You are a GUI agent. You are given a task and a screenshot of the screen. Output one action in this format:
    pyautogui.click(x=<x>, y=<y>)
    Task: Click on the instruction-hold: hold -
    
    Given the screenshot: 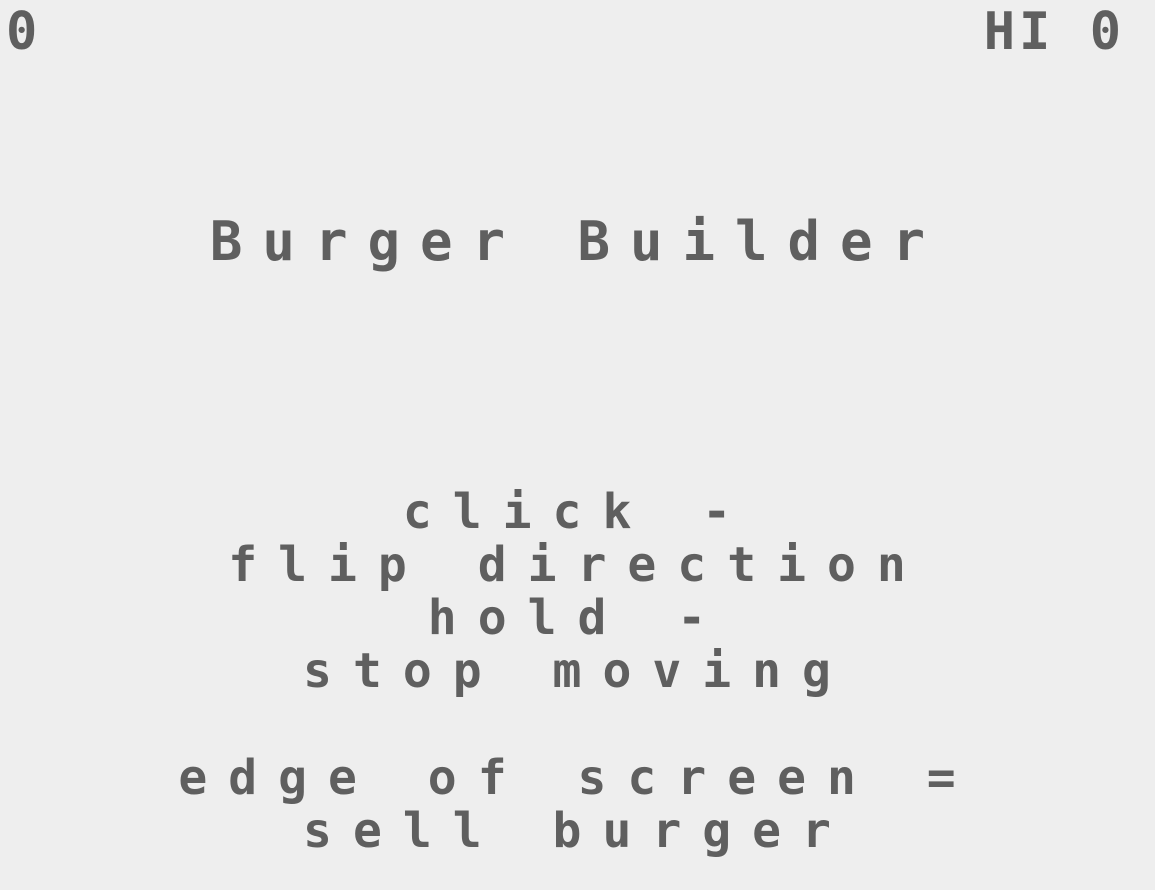 What is the action you would take?
    pyautogui.click(x=577, y=618)
    